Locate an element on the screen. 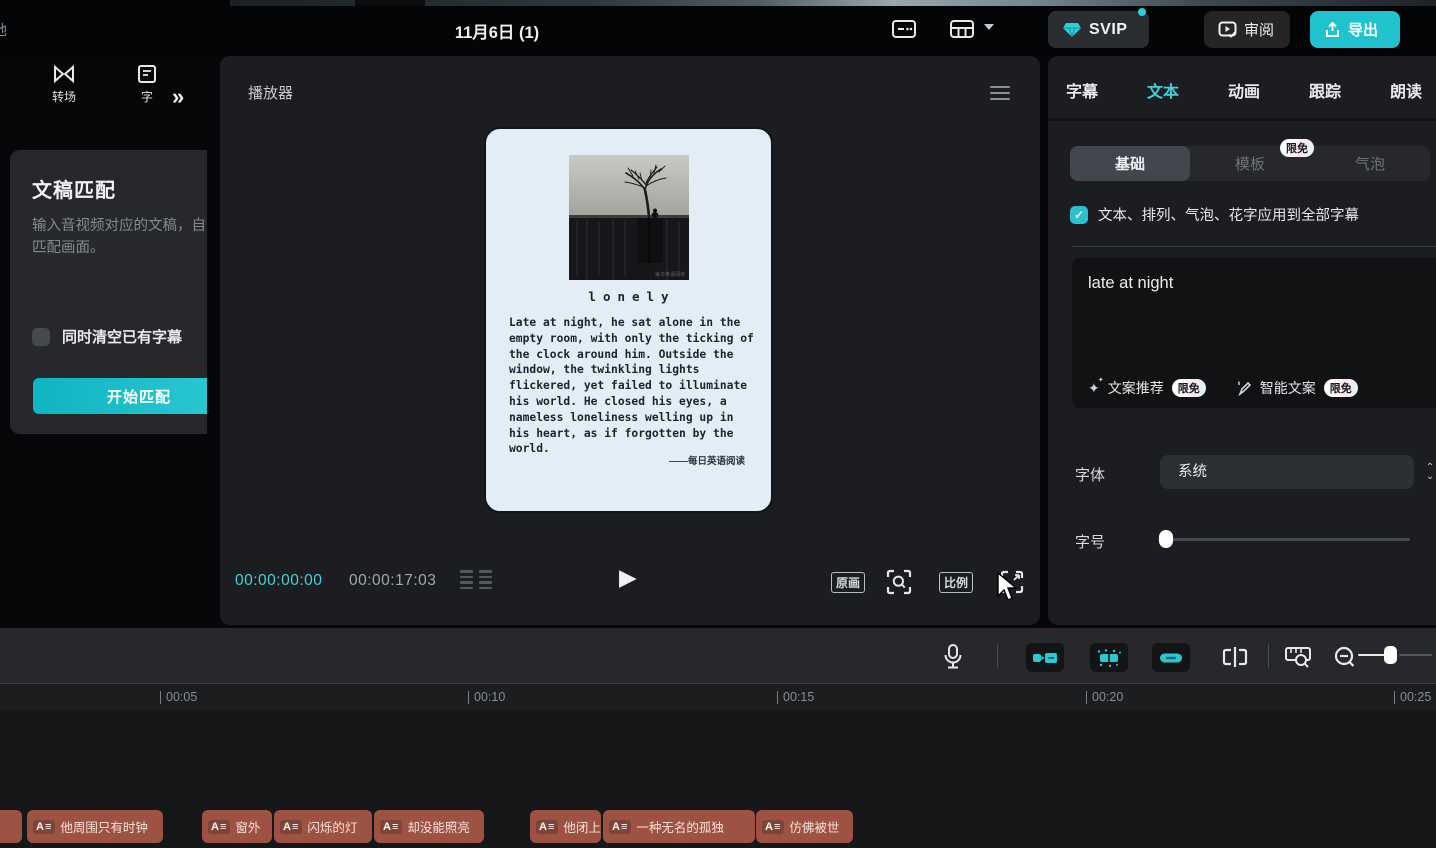  copy-suggest-free-badge: 限免 is located at coordinates (1188, 388).